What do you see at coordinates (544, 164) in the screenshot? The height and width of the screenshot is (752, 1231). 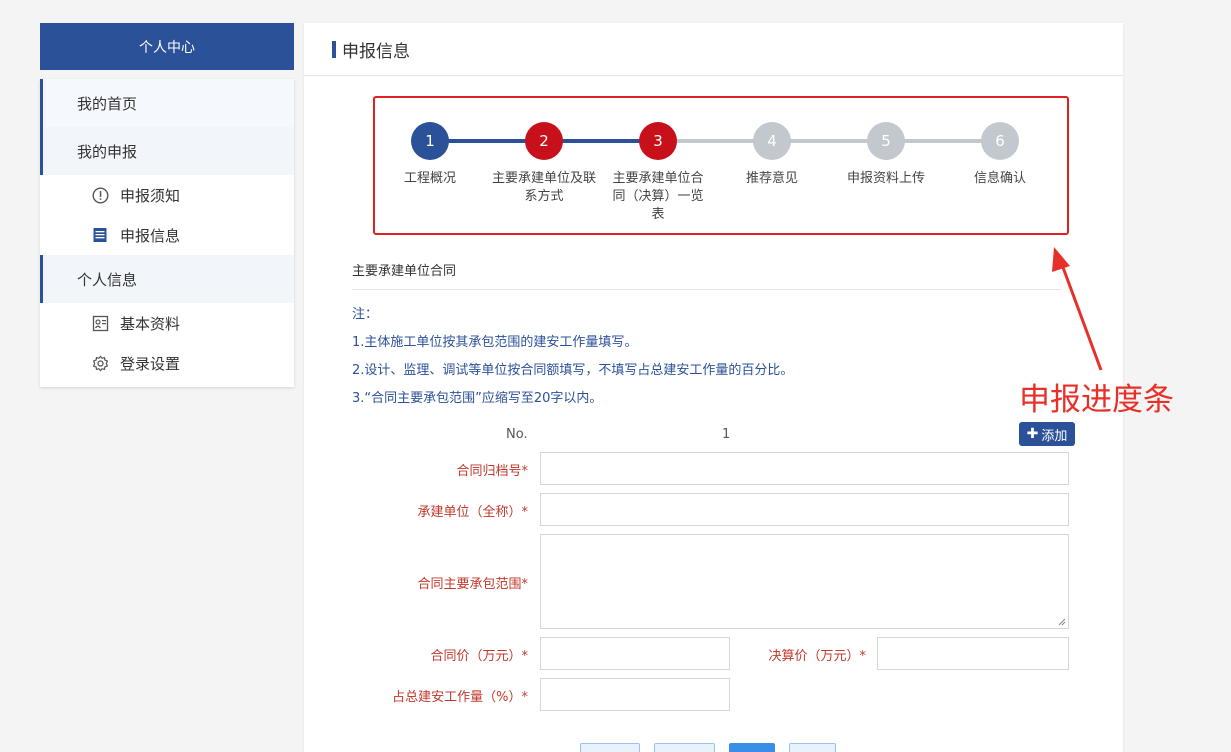 I see `step-2: 2 主要承建单位及联系方式` at bounding box center [544, 164].